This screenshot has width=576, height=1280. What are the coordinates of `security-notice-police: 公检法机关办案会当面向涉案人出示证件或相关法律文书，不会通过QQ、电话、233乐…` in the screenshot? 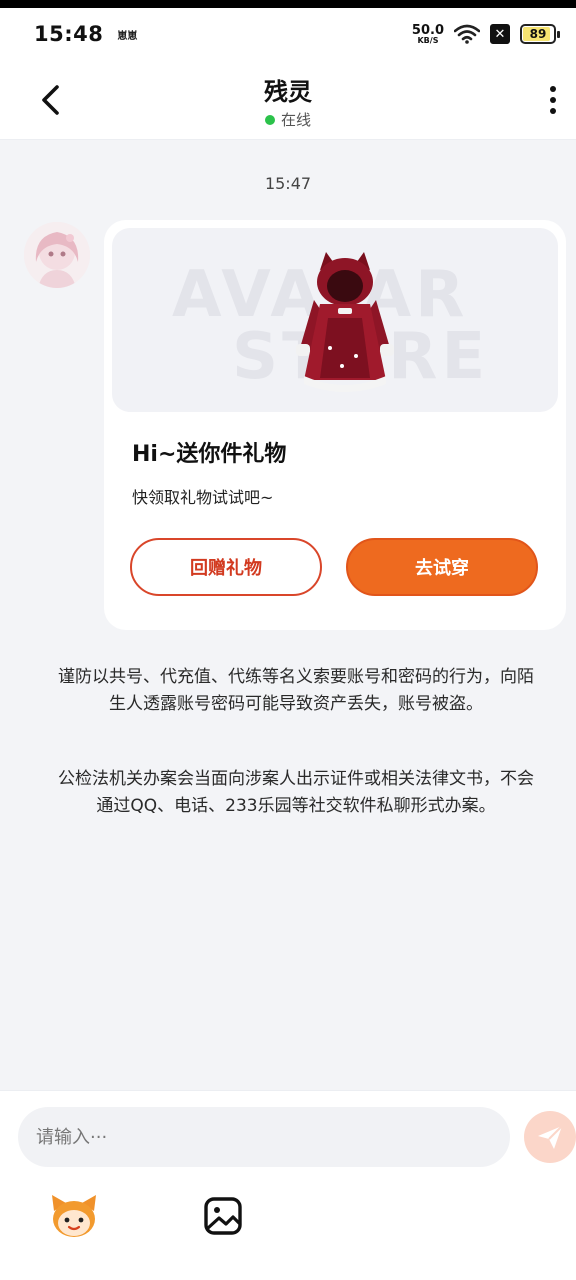 It's located at (296, 792).